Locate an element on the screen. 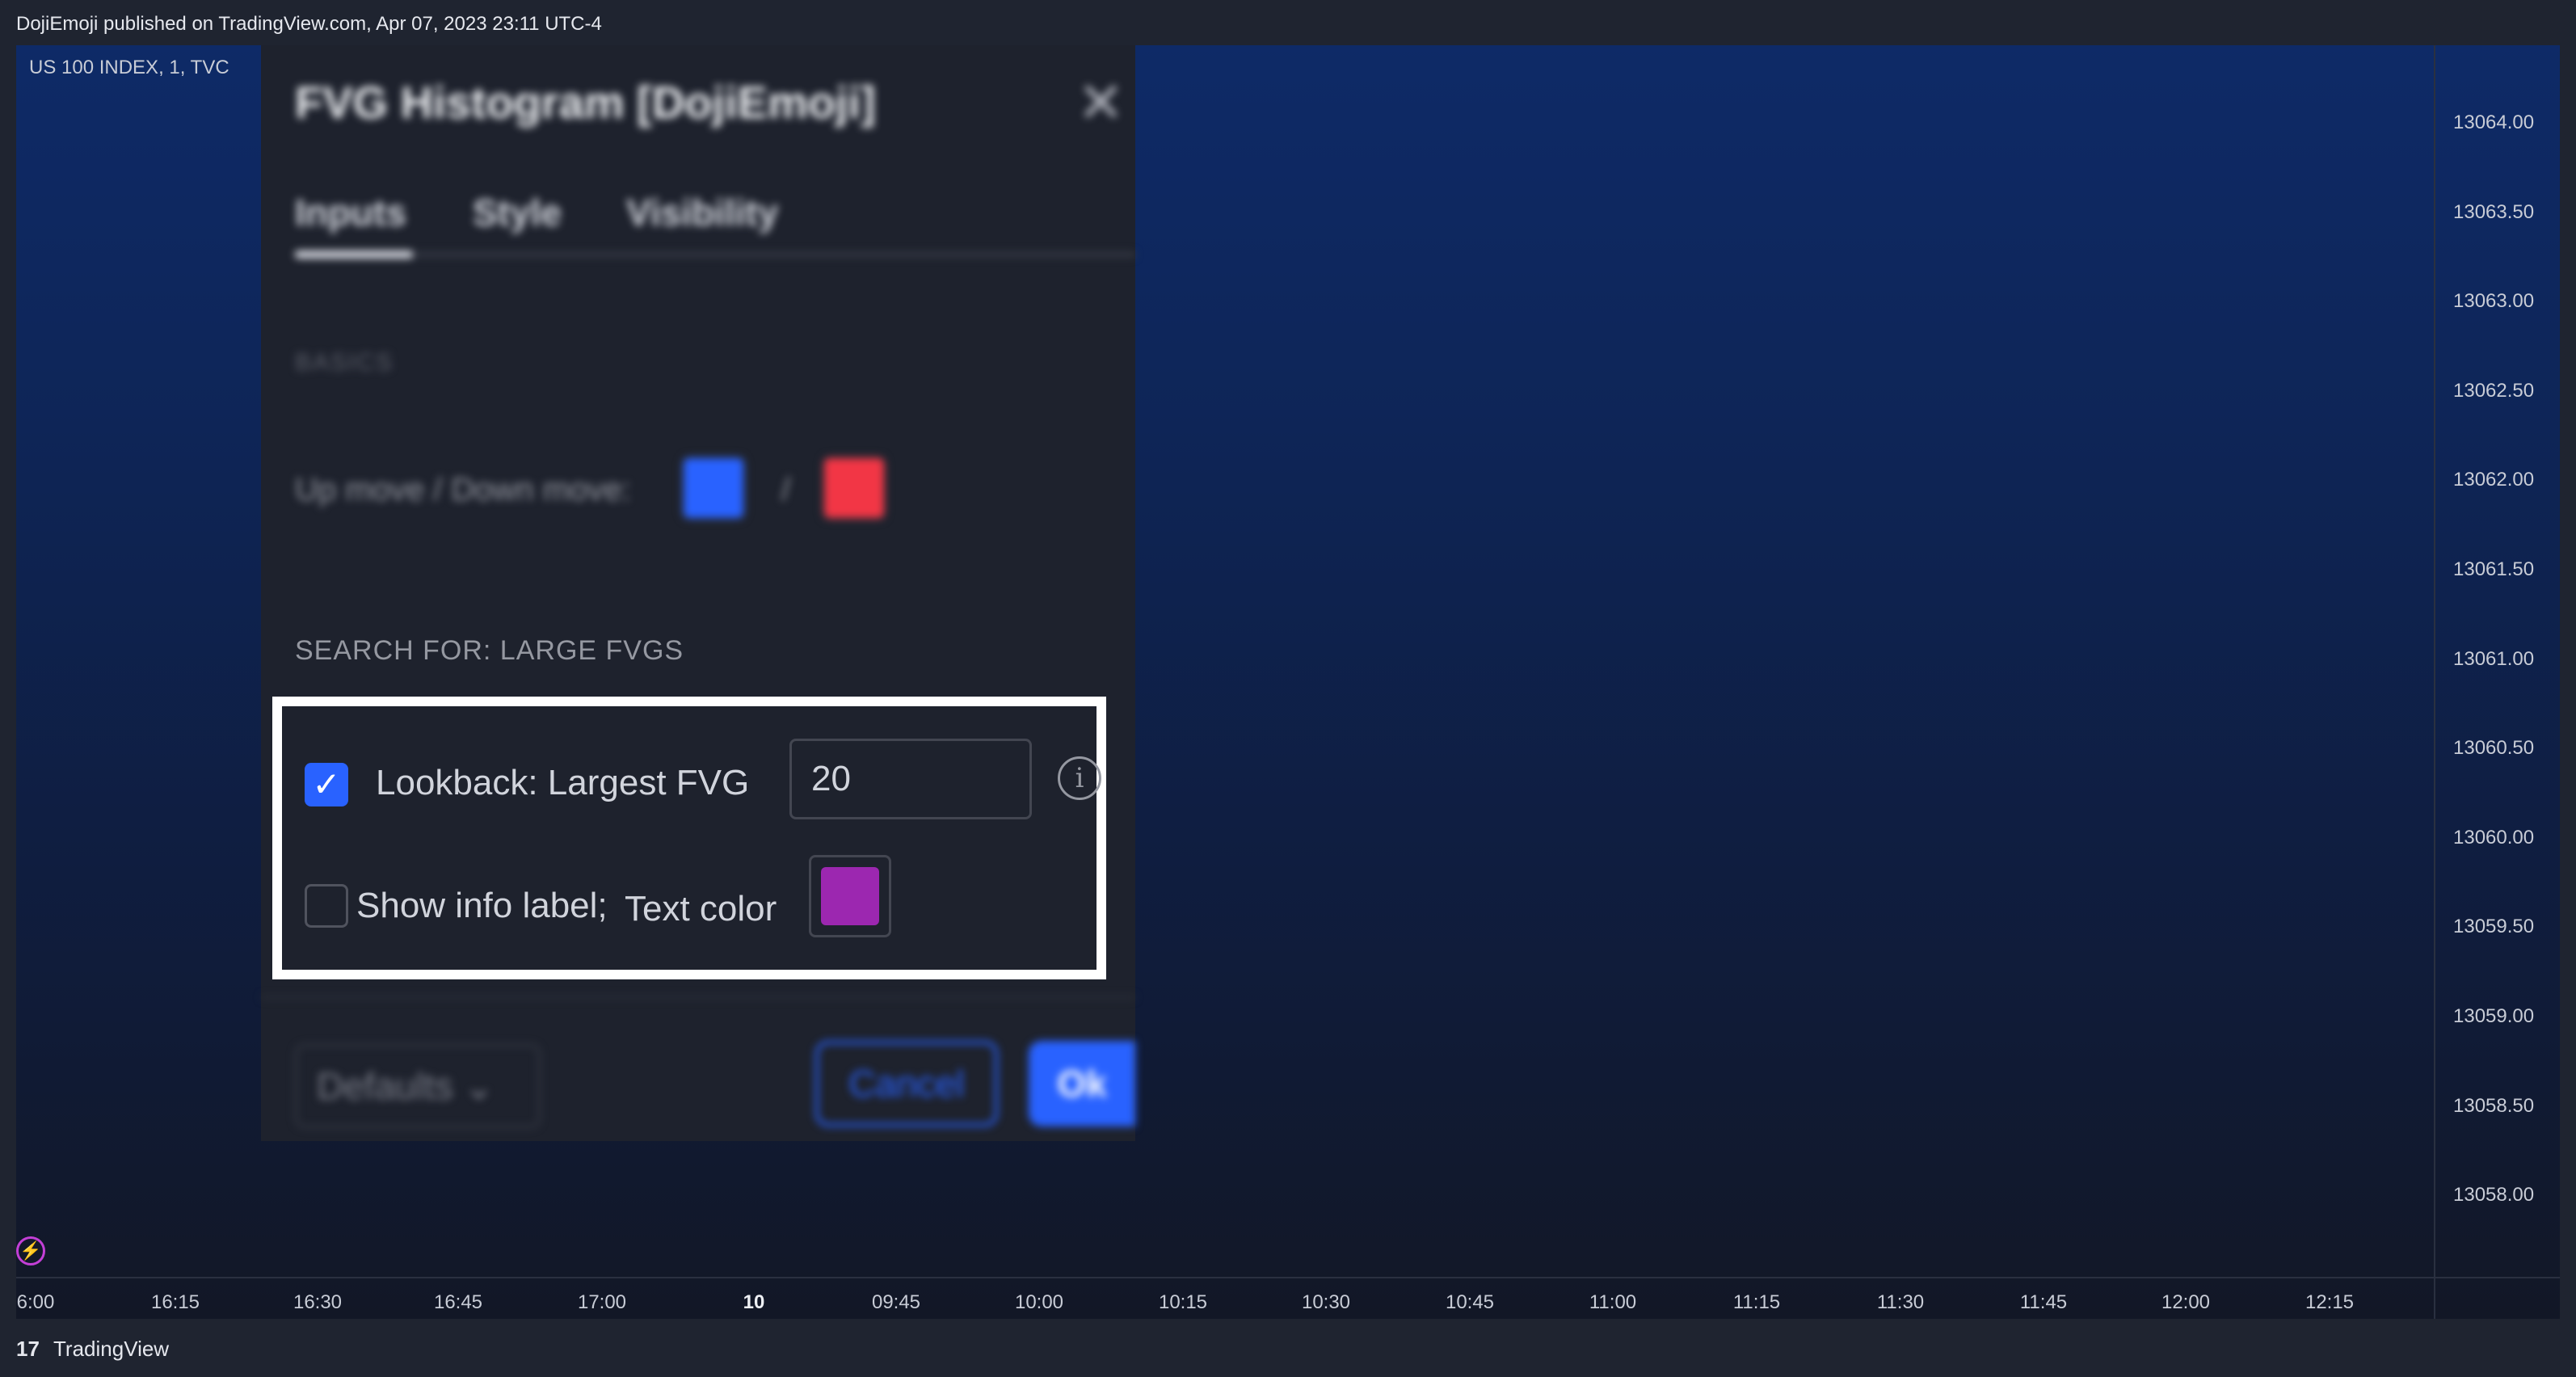 The height and width of the screenshot is (1377, 2576). dialog-title: FVG Histogram [DojiEmoji] is located at coordinates (585, 102).